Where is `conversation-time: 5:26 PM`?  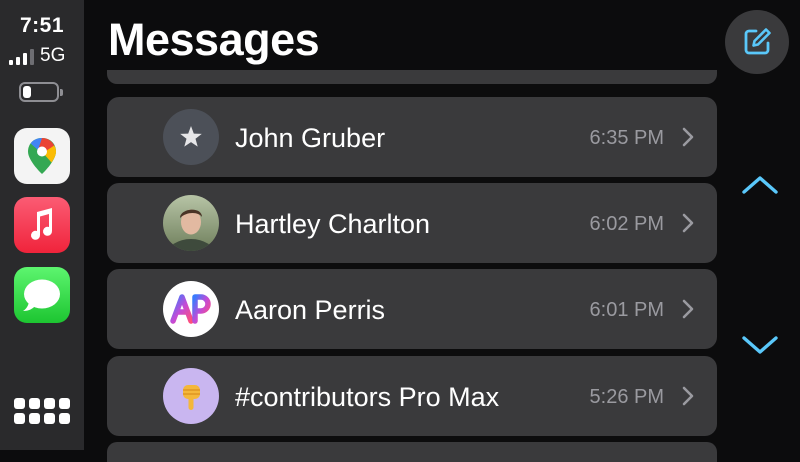 conversation-time: 5:26 PM is located at coordinates (626, 397).